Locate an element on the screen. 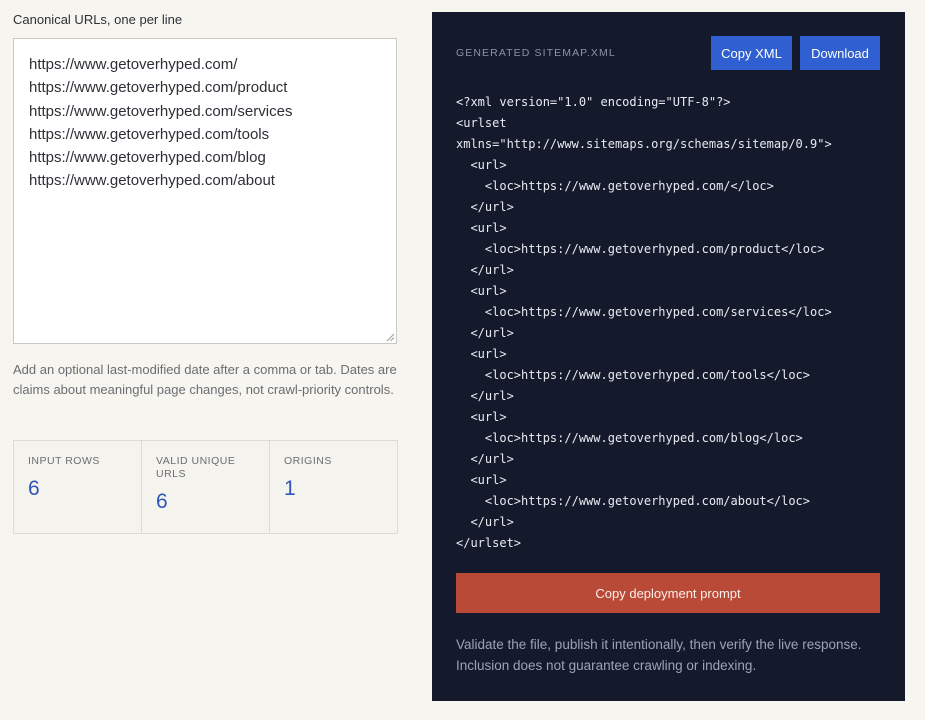 The image size is (925, 720). code-line: </urlset> is located at coordinates (489, 543).